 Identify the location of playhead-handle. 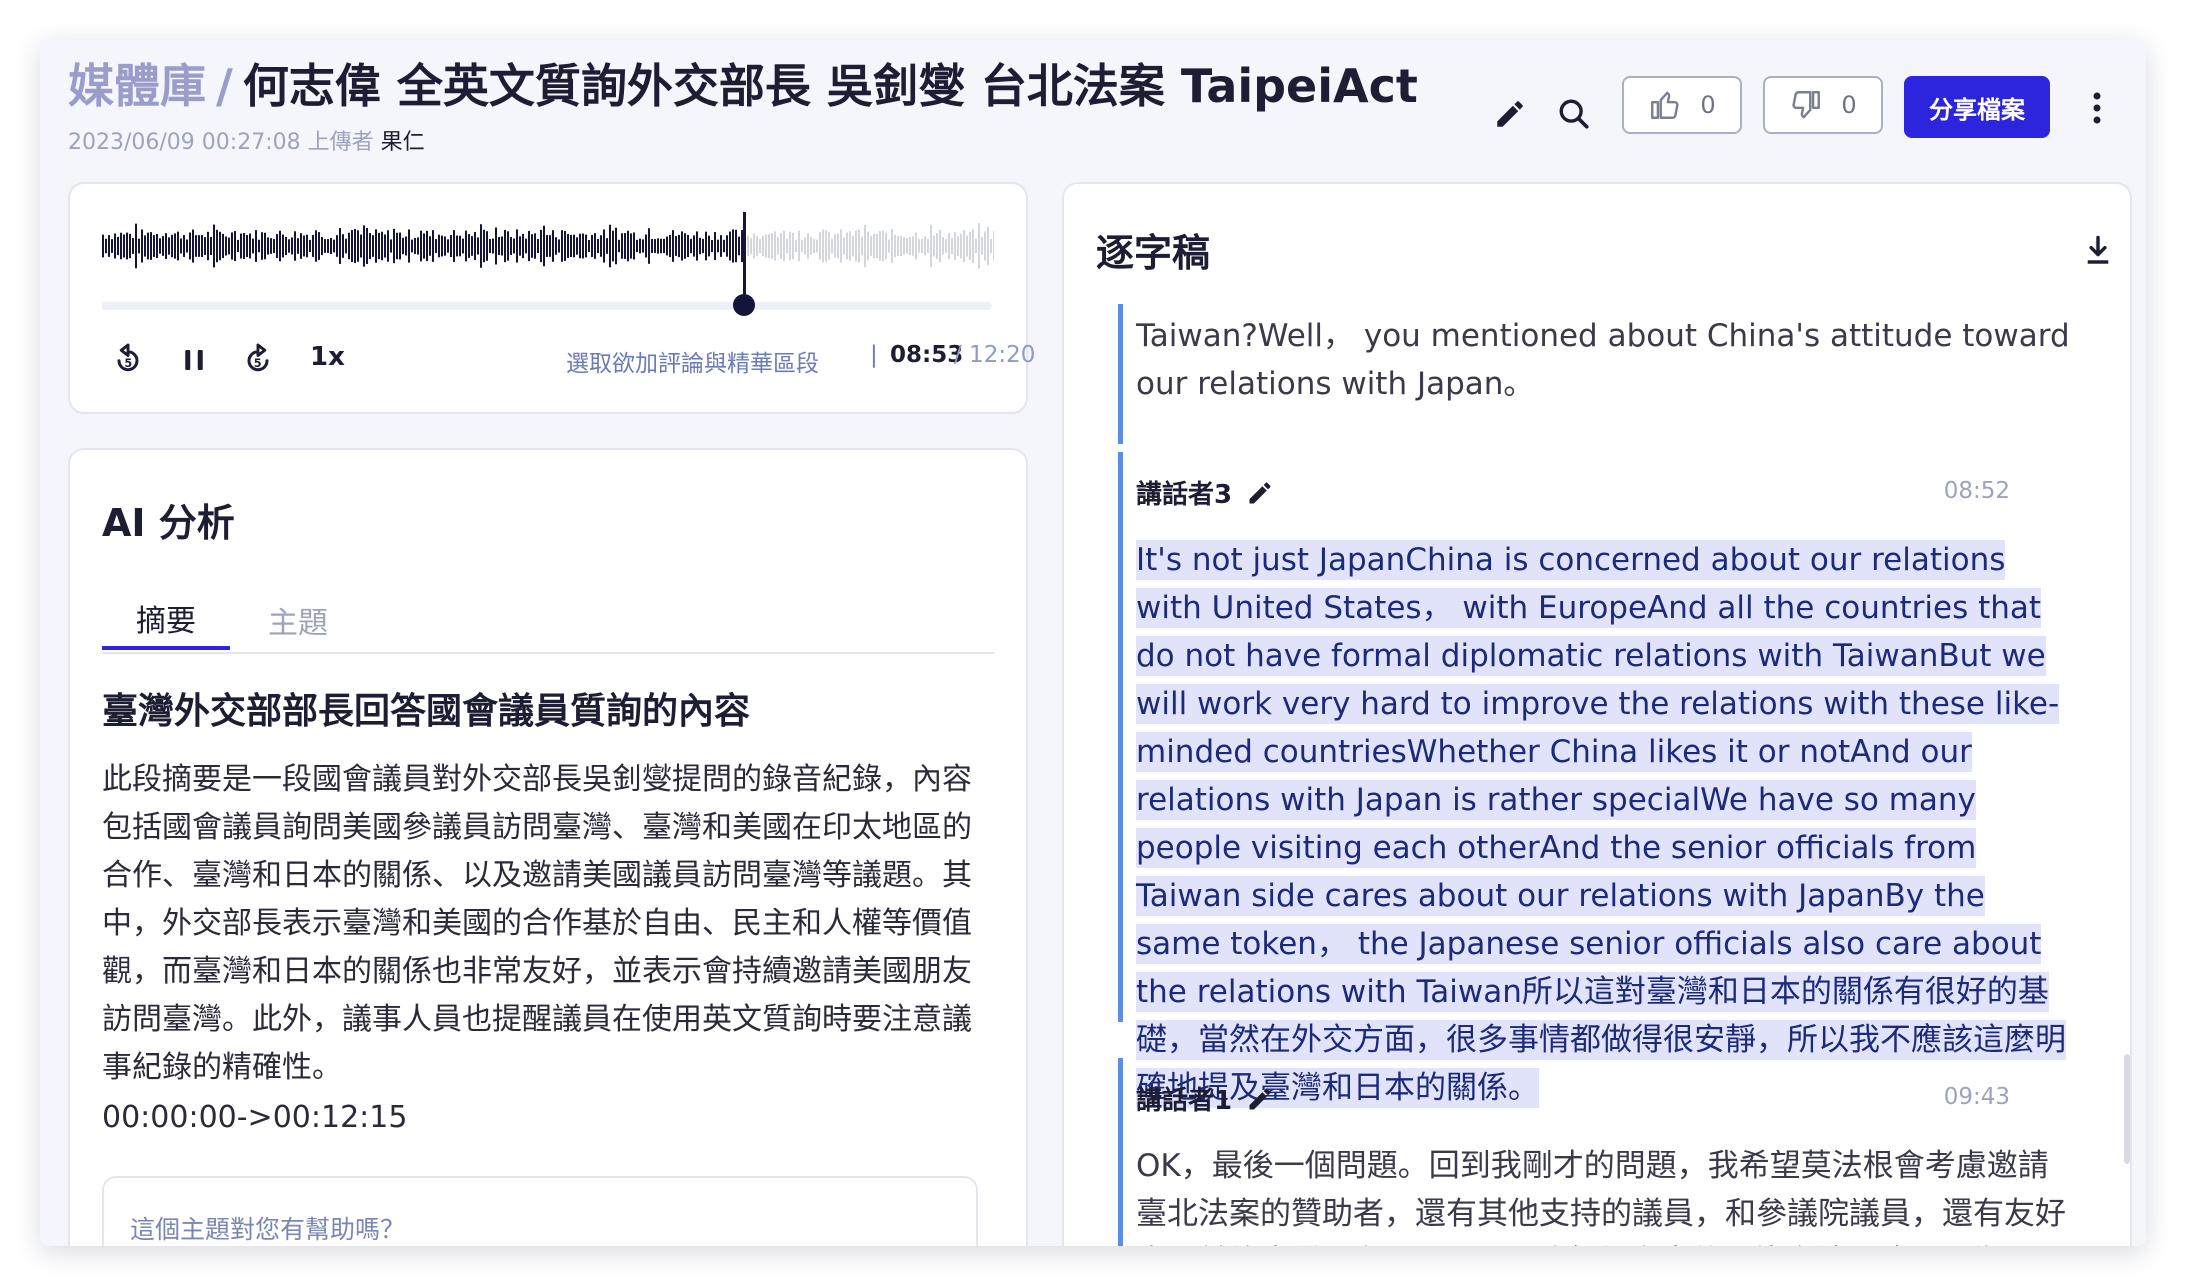
(743, 305).